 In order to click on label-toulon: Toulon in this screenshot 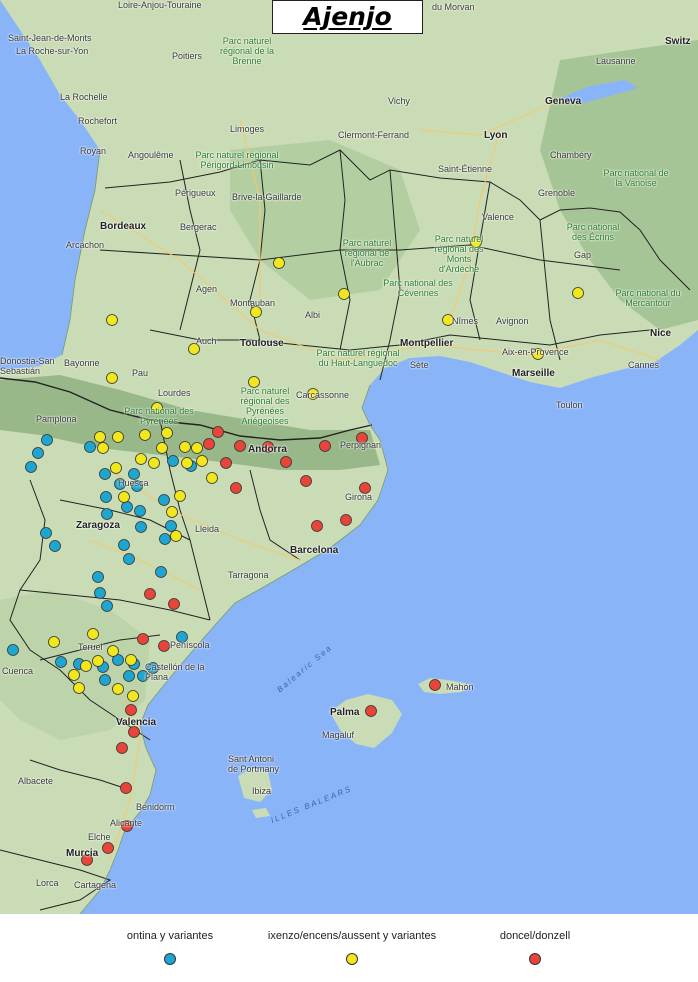, I will do `click(569, 405)`.